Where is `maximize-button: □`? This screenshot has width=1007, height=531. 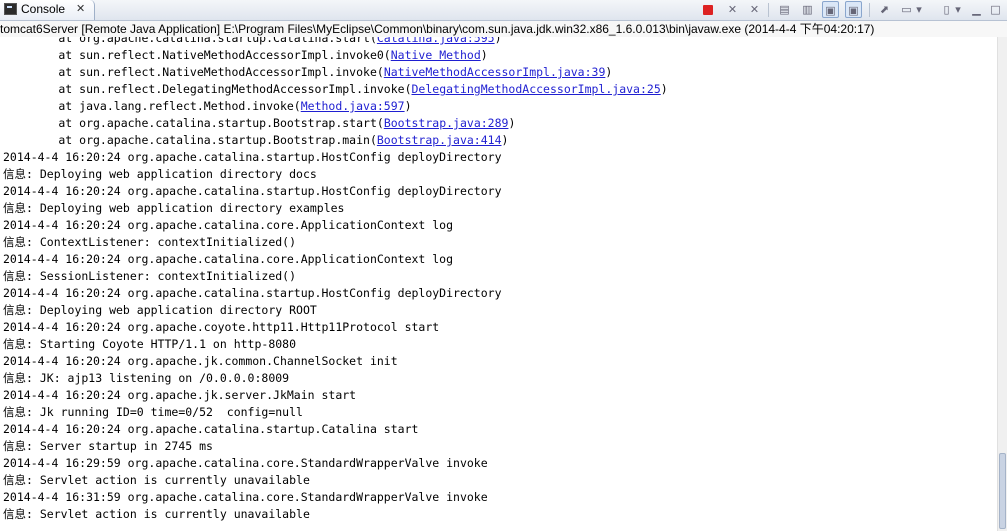
maximize-button: □ is located at coordinates (995, 9).